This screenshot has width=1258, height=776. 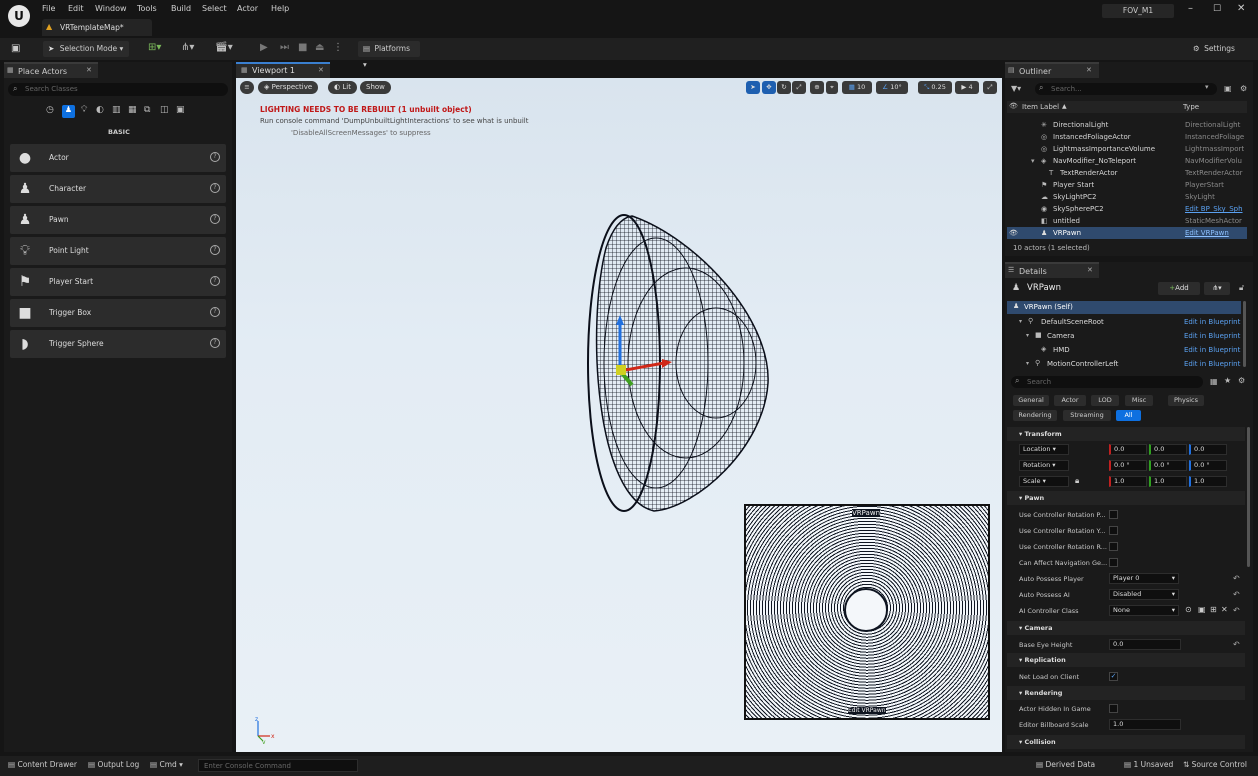 What do you see at coordinates (302, 47) in the screenshot?
I see `stop-icon: ■` at bounding box center [302, 47].